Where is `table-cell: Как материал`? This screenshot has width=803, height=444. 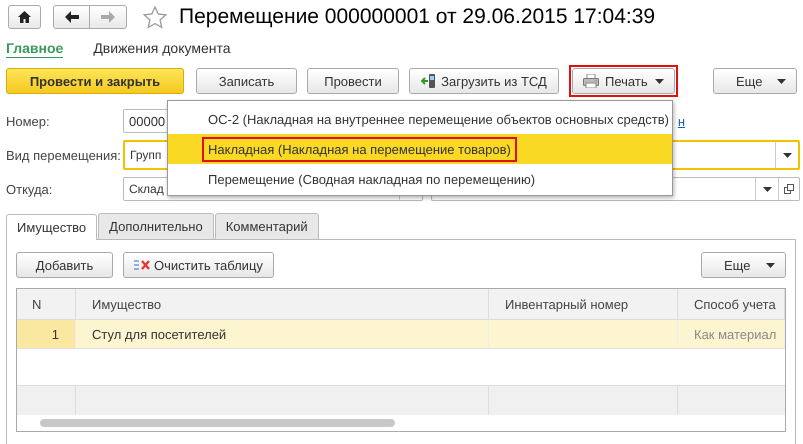 table-cell: Как материал is located at coordinates (735, 334).